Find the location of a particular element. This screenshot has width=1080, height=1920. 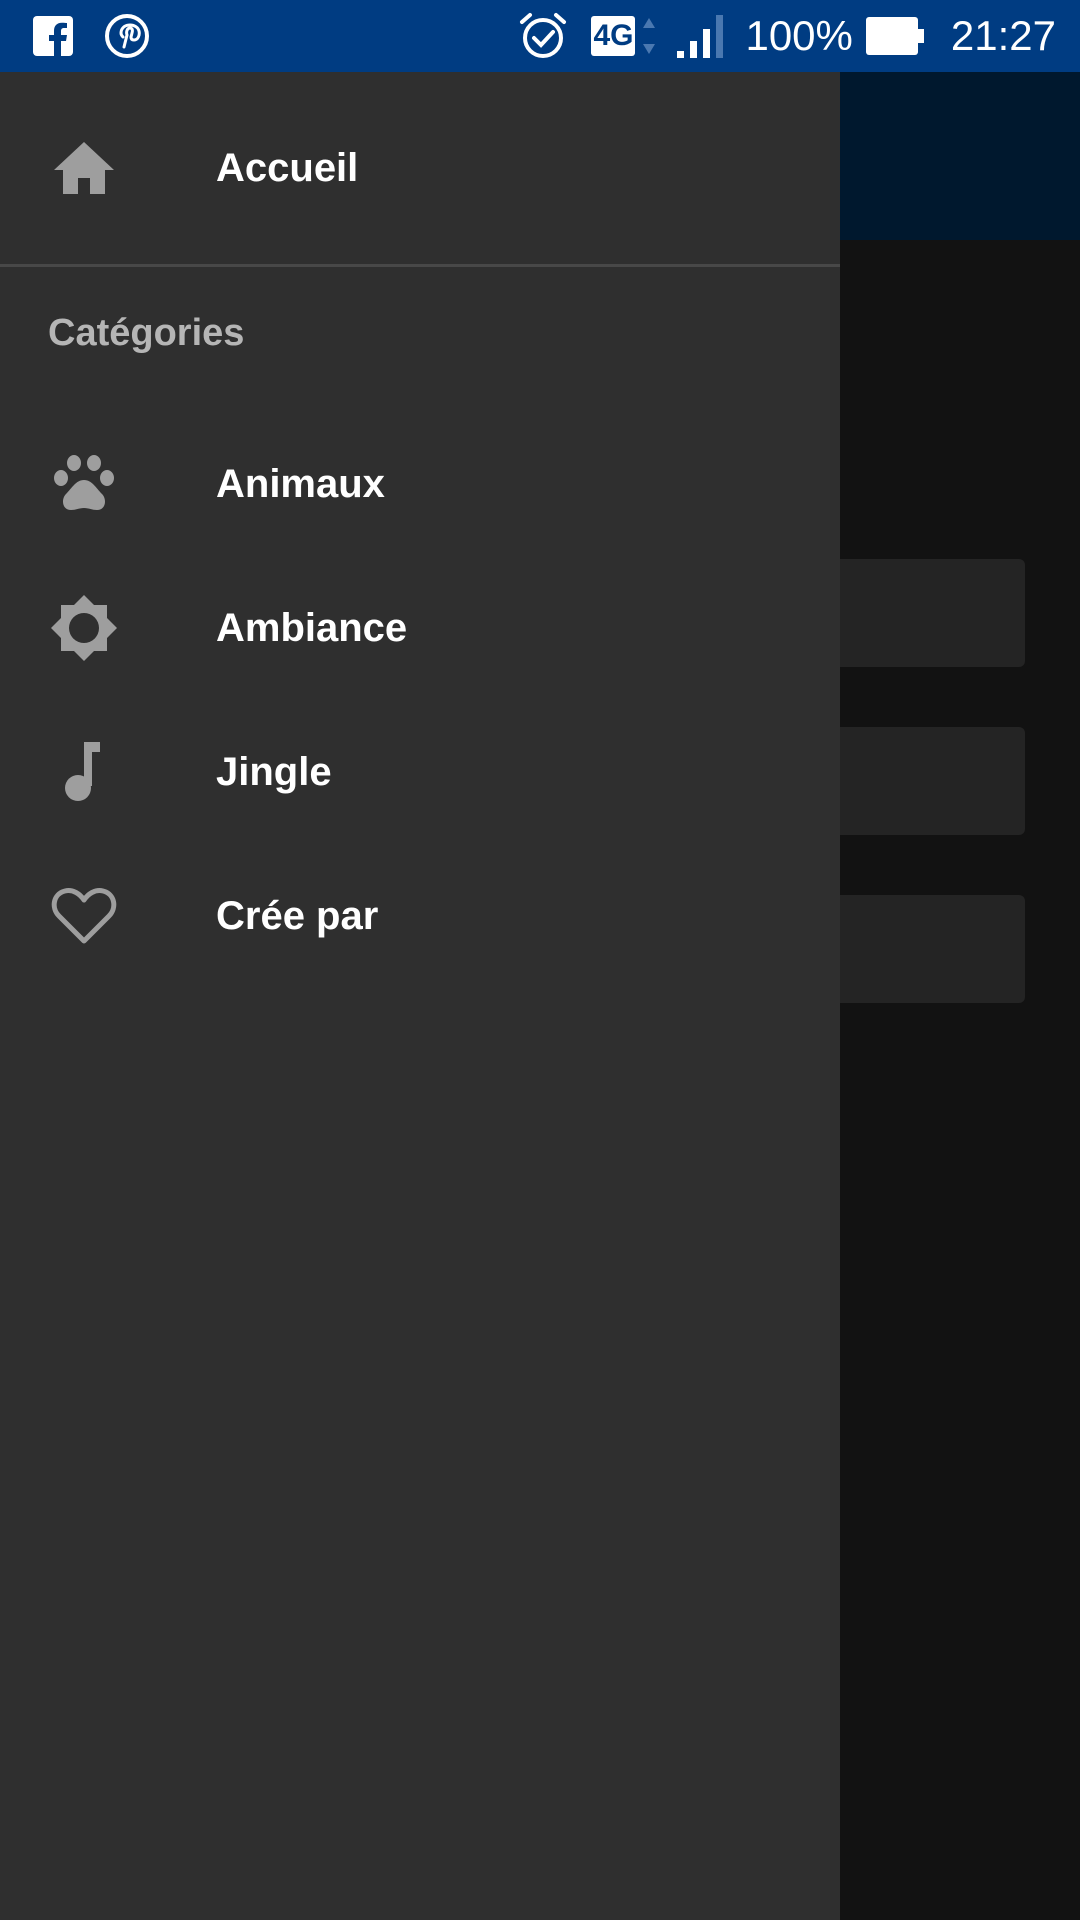

pinterest-icon is located at coordinates (127, 36).